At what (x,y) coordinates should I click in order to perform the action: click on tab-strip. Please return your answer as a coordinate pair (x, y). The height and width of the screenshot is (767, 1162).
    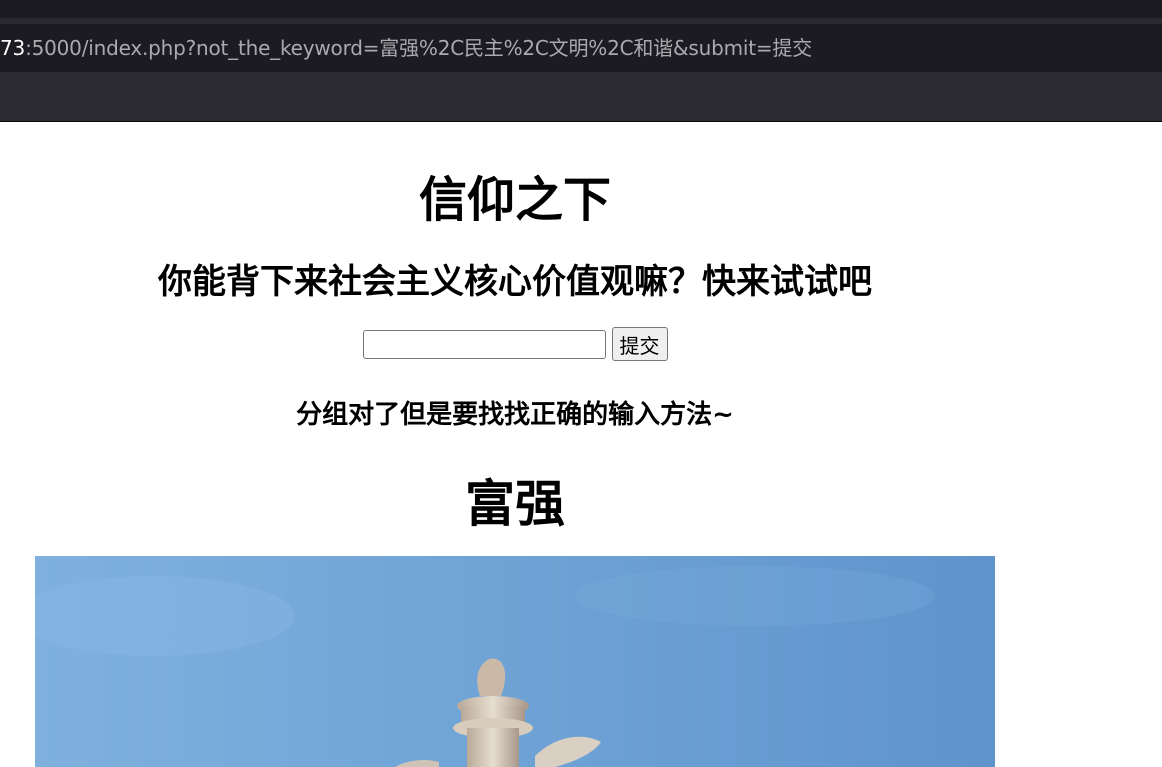
    Looking at the image, I should click on (581, 9).